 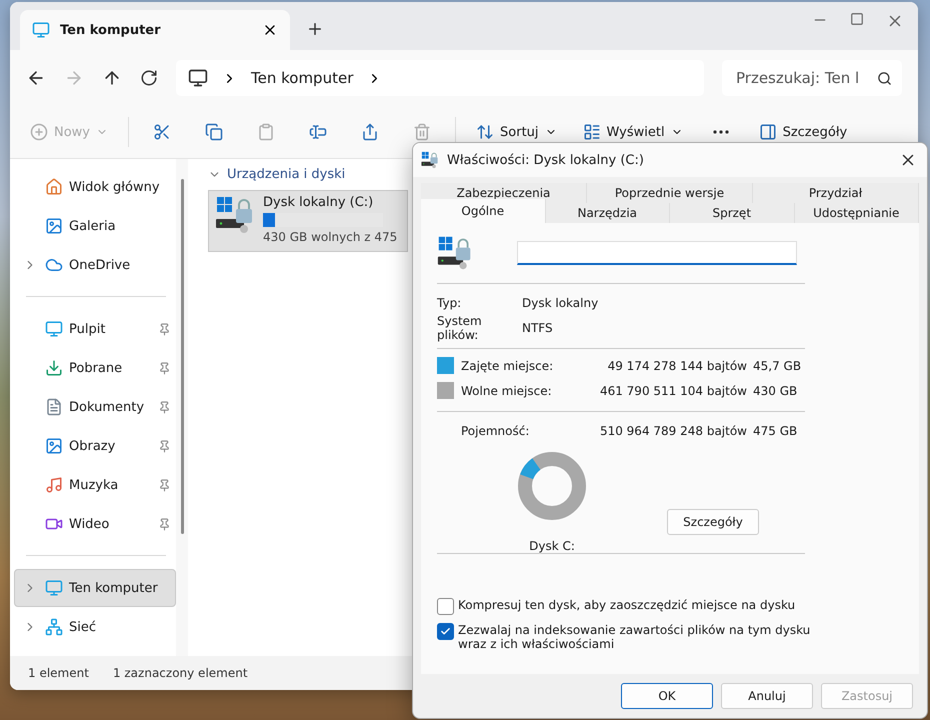 What do you see at coordinates (54, 329) in the screenshot?
I see `desktop-icon` at bounding box center [54, 329].